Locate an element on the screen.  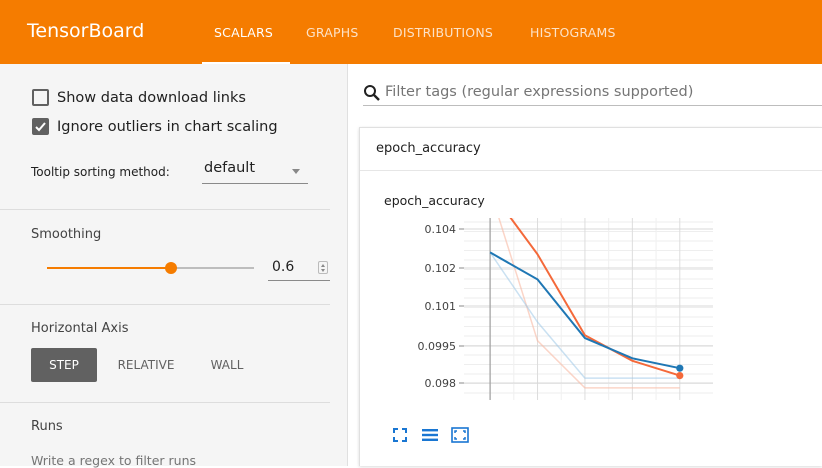
axis-wall-button: WALL is located at coordinates (227, 365).